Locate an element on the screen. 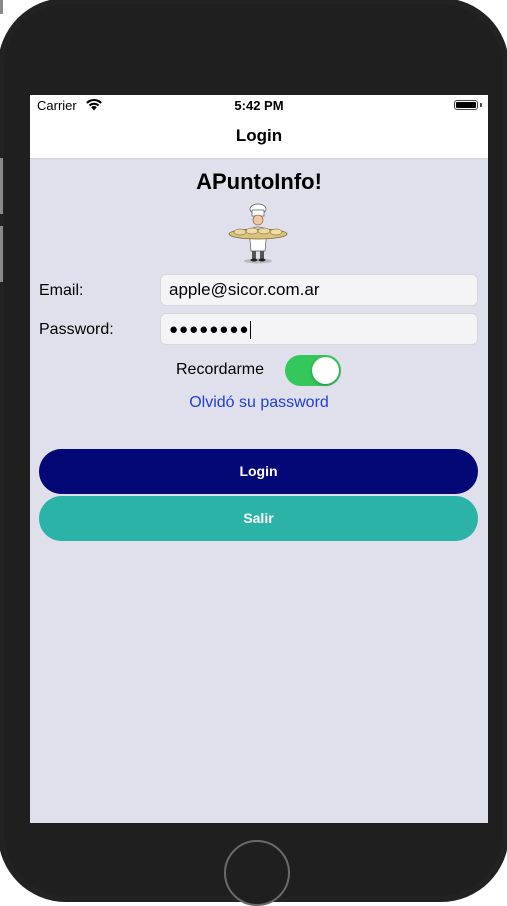 This screenshot has width=507, height=906. email-label: Email: is located at coordinates (61, 290).